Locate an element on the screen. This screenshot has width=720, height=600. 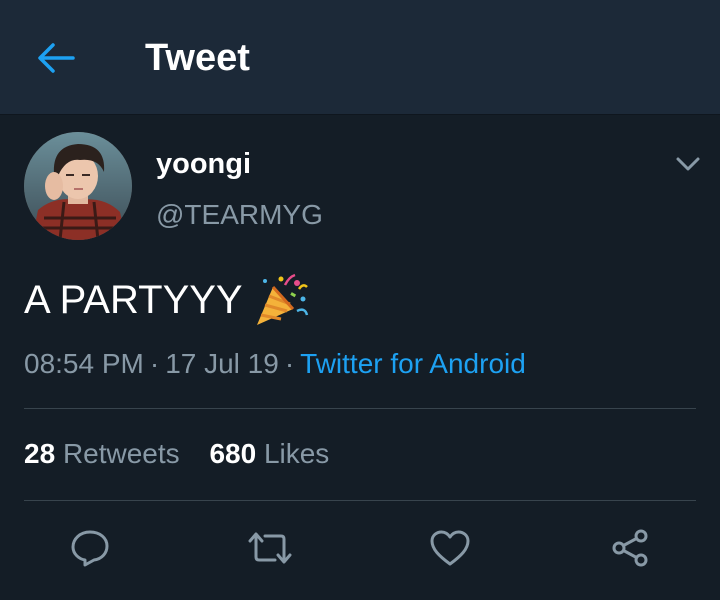
user-handle: @TEARMYG is located at coordinates (239, 215).